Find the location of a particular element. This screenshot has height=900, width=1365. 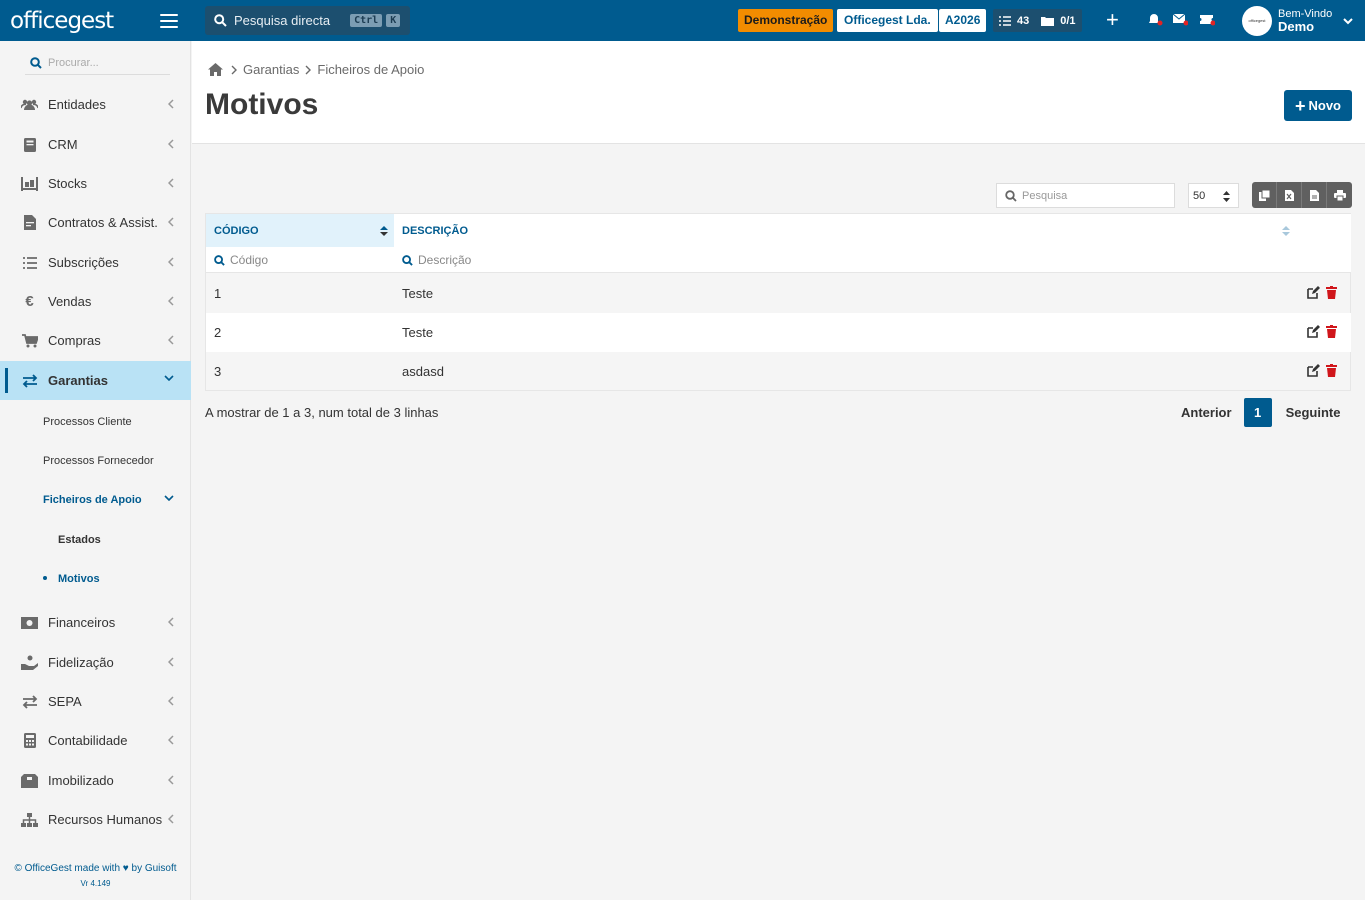

chevron-down-icon is located at coordinates (169, 378).